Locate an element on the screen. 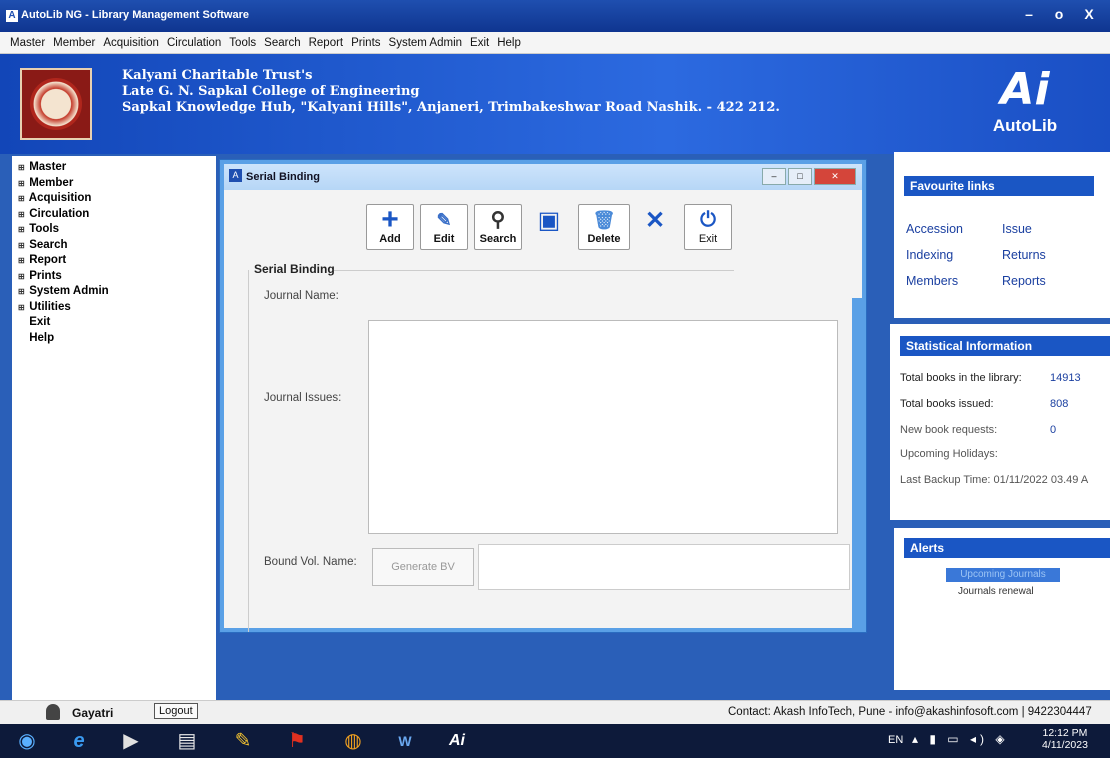  dialog-maximize-button: □ is located at coordinates (800, 176).